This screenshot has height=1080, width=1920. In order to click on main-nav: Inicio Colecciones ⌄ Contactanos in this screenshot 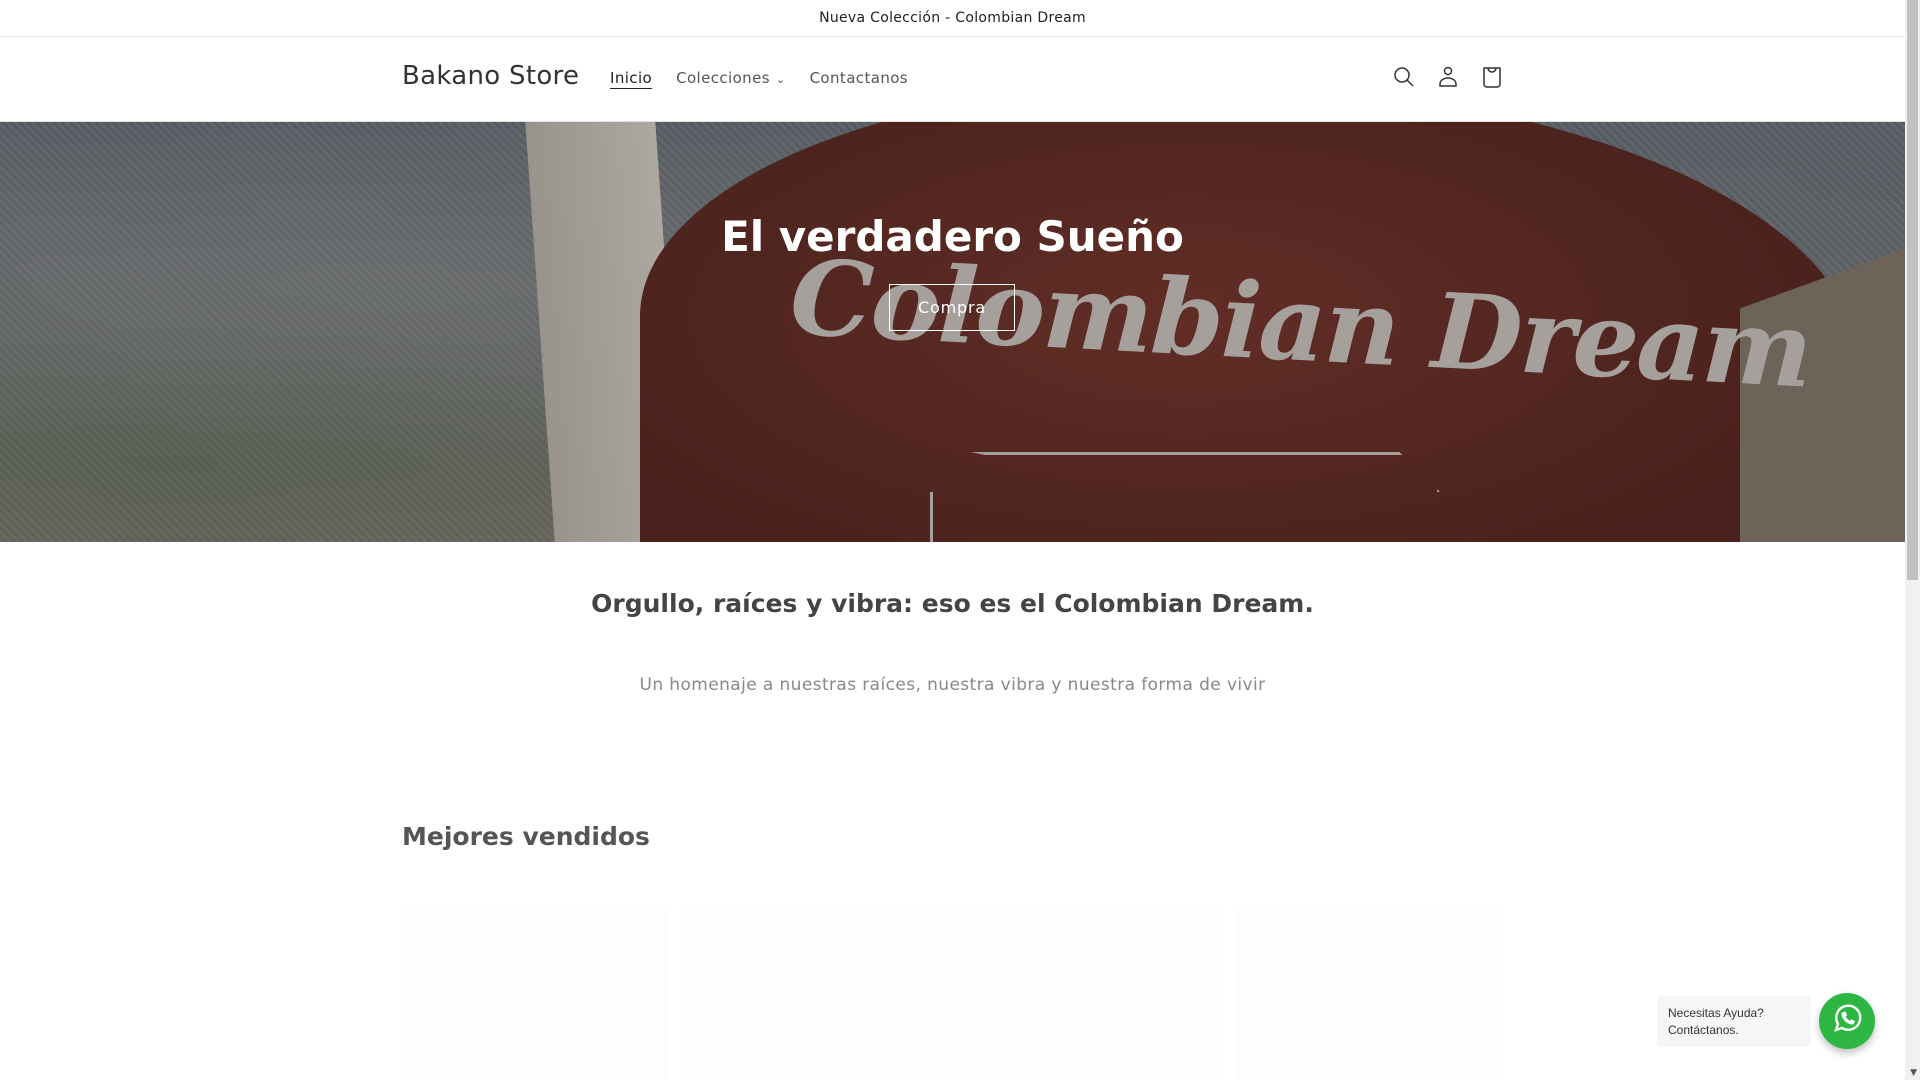, I will do `click(771, 78)`.